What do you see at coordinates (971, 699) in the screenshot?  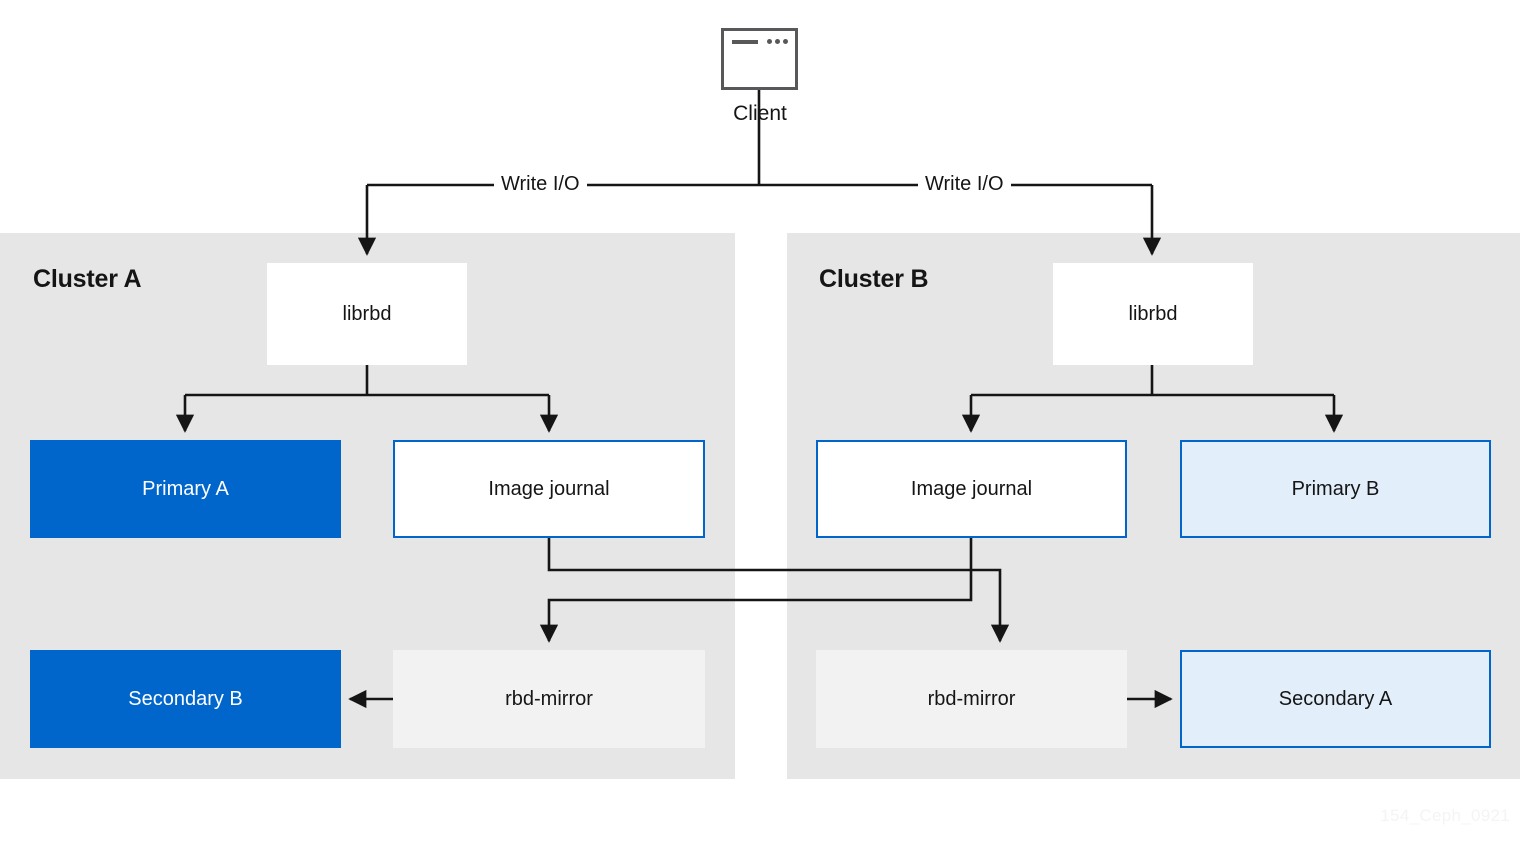 I see `node-rbd-mirror-cluster-b: rbd-mirror` at bounding box center [971, 699].